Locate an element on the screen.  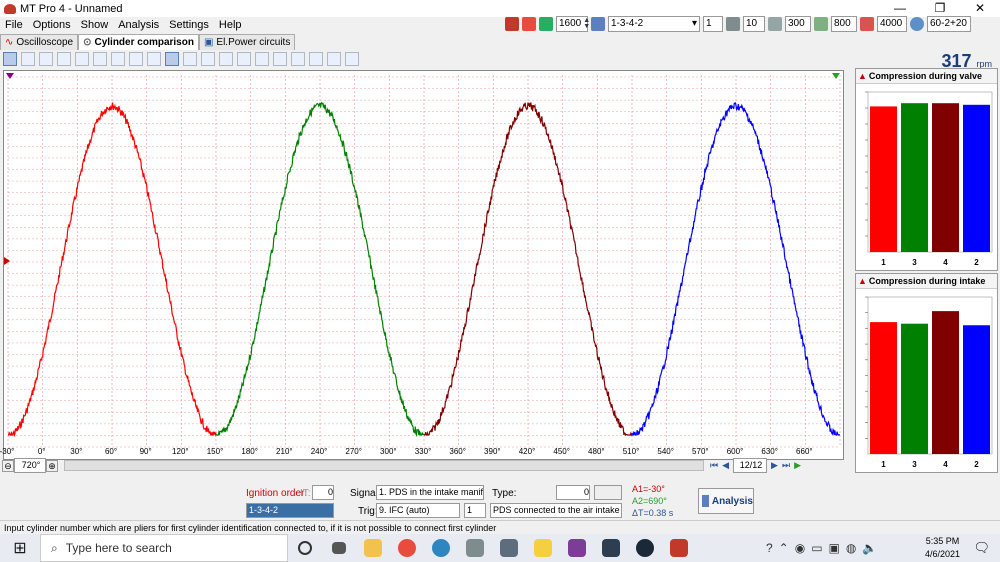
taskbar-search: ⌕ Type here to search is located at coordinates (164, 548).